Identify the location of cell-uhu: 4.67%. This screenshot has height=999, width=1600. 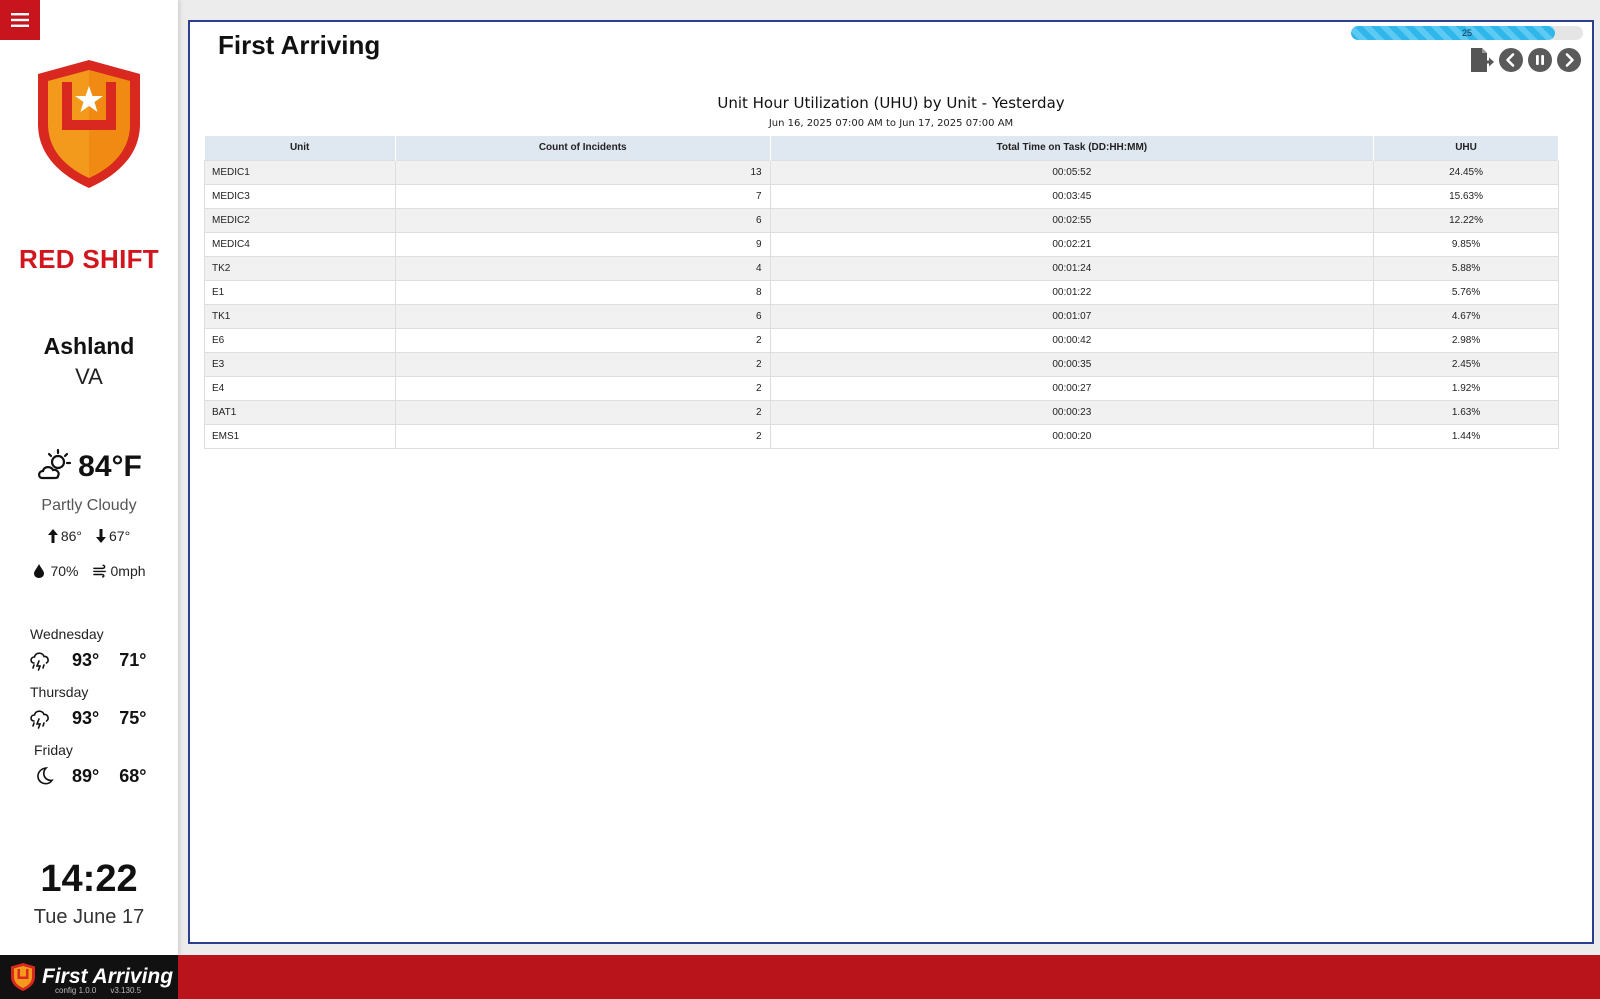
(1466, 316).